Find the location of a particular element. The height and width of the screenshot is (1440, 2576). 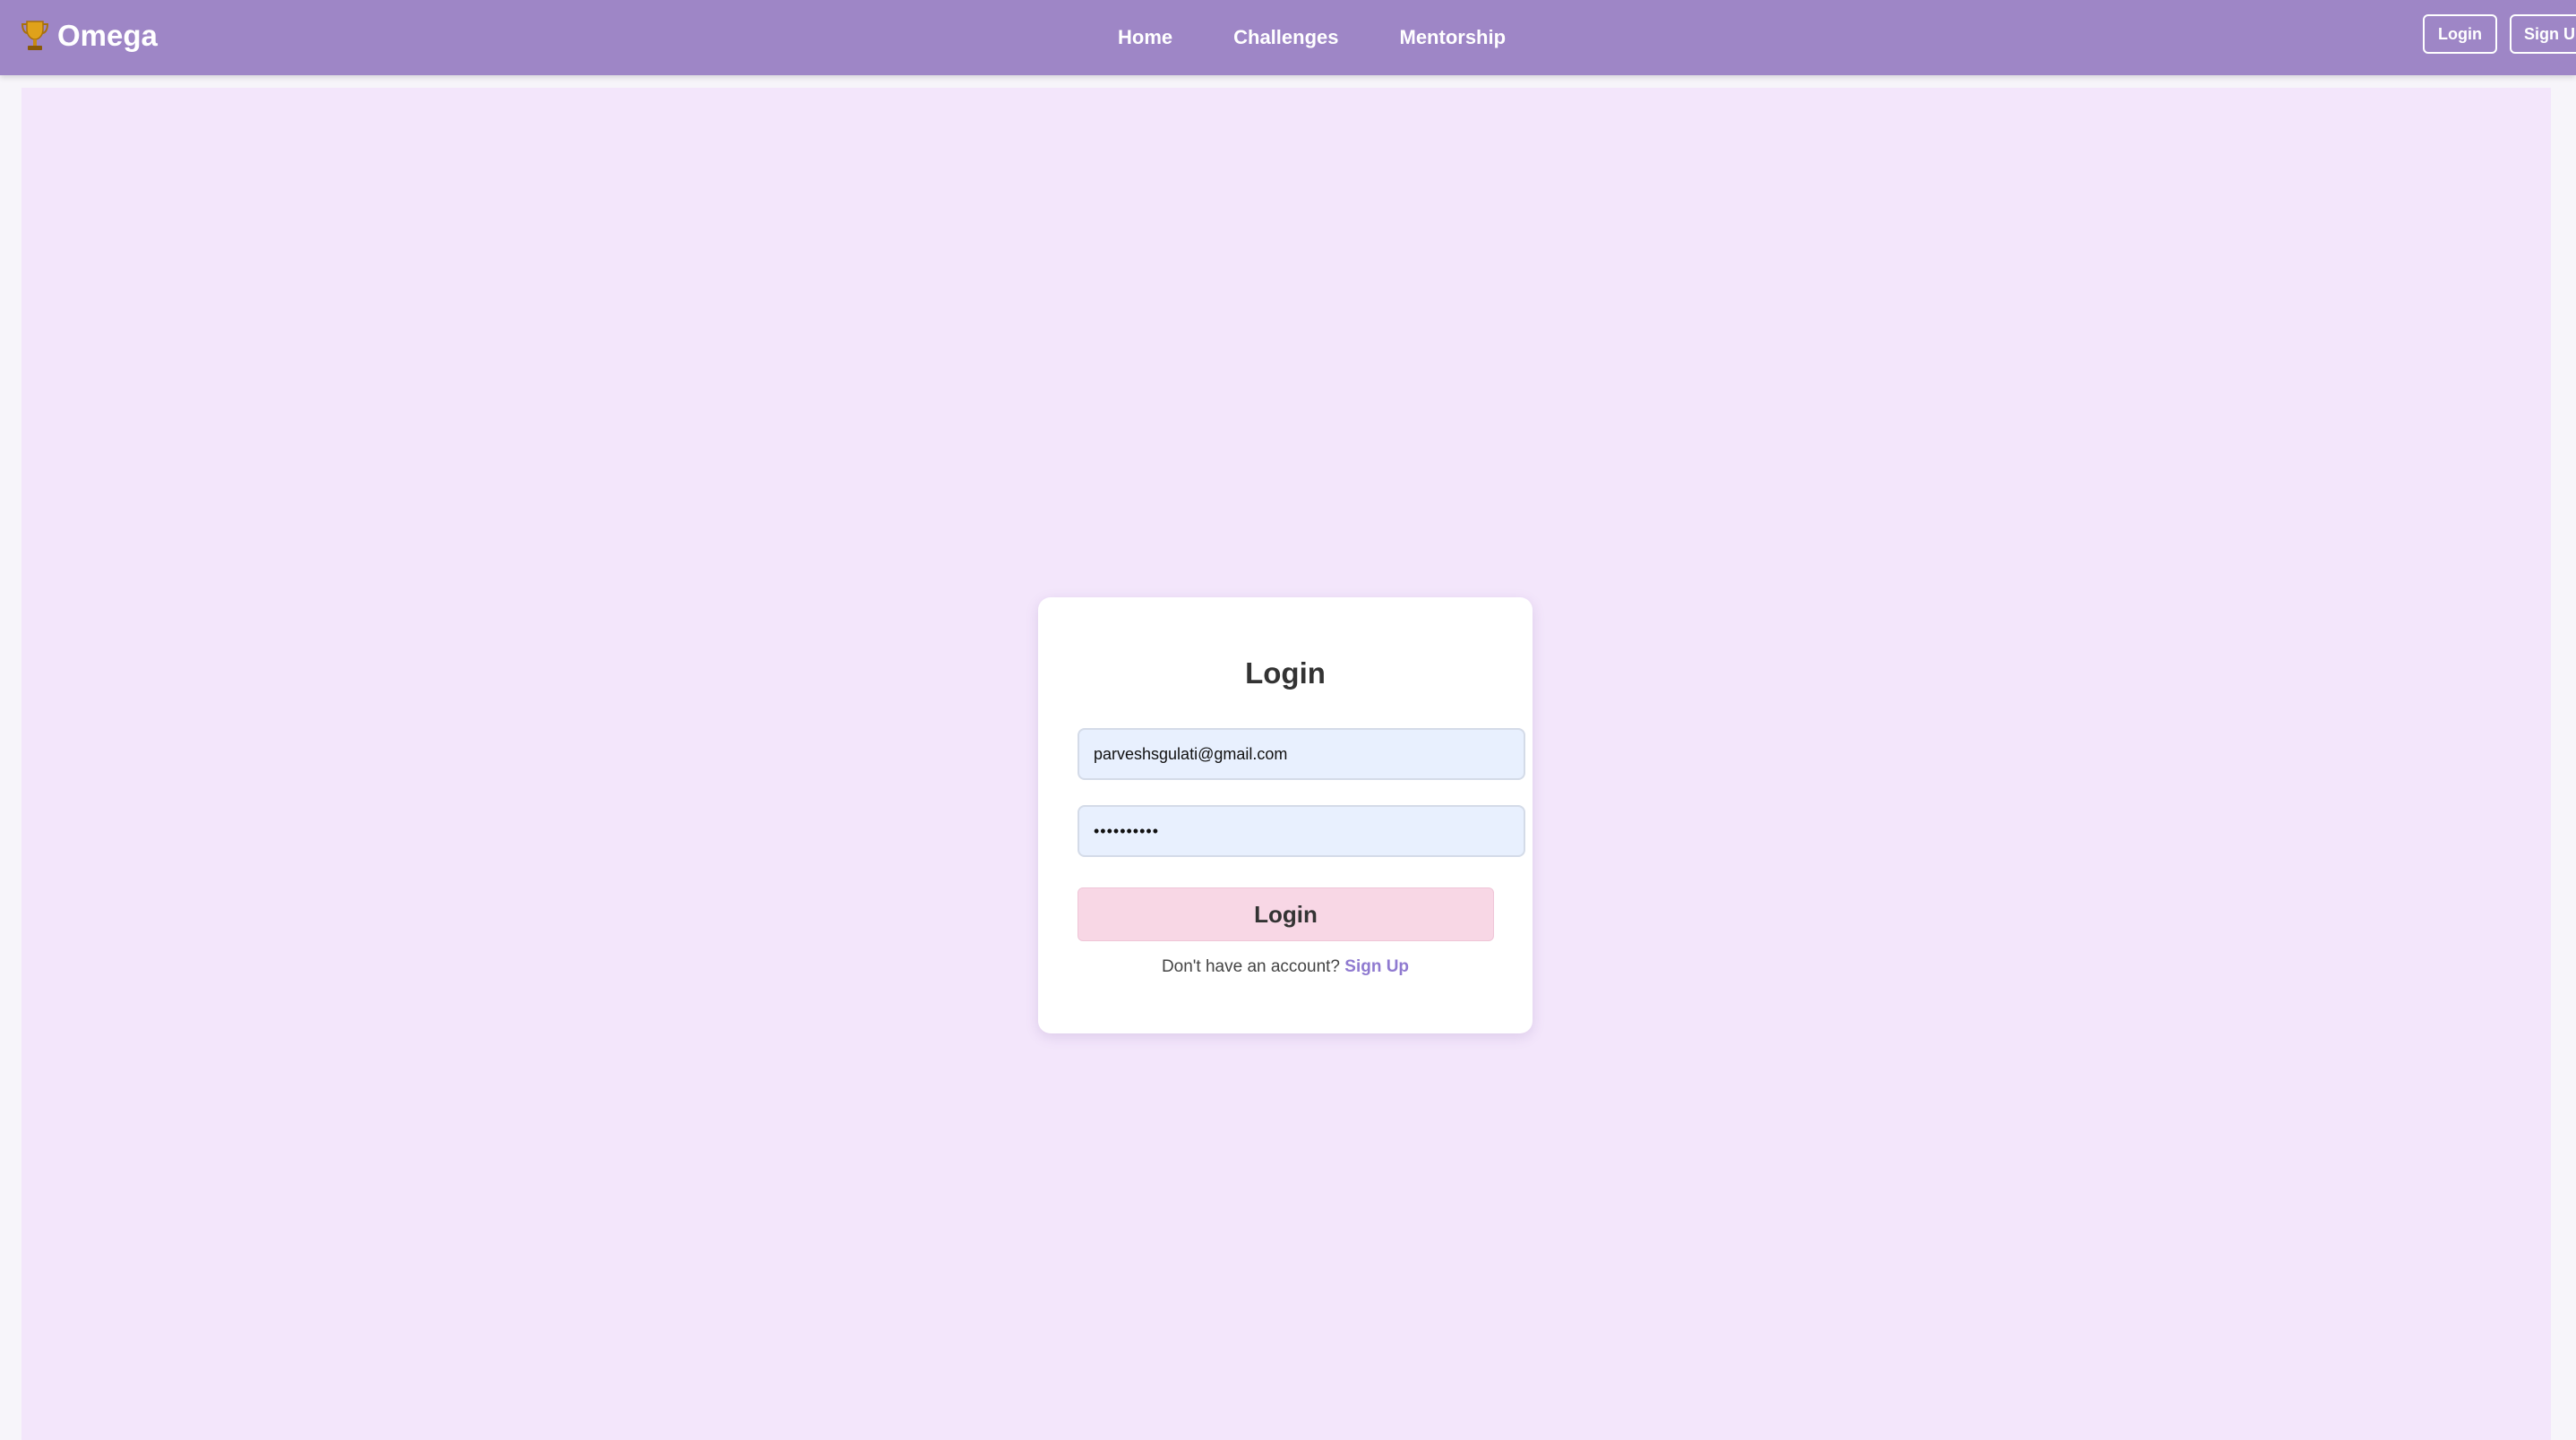

login-title: Login is located at coordinates (1285, 673).